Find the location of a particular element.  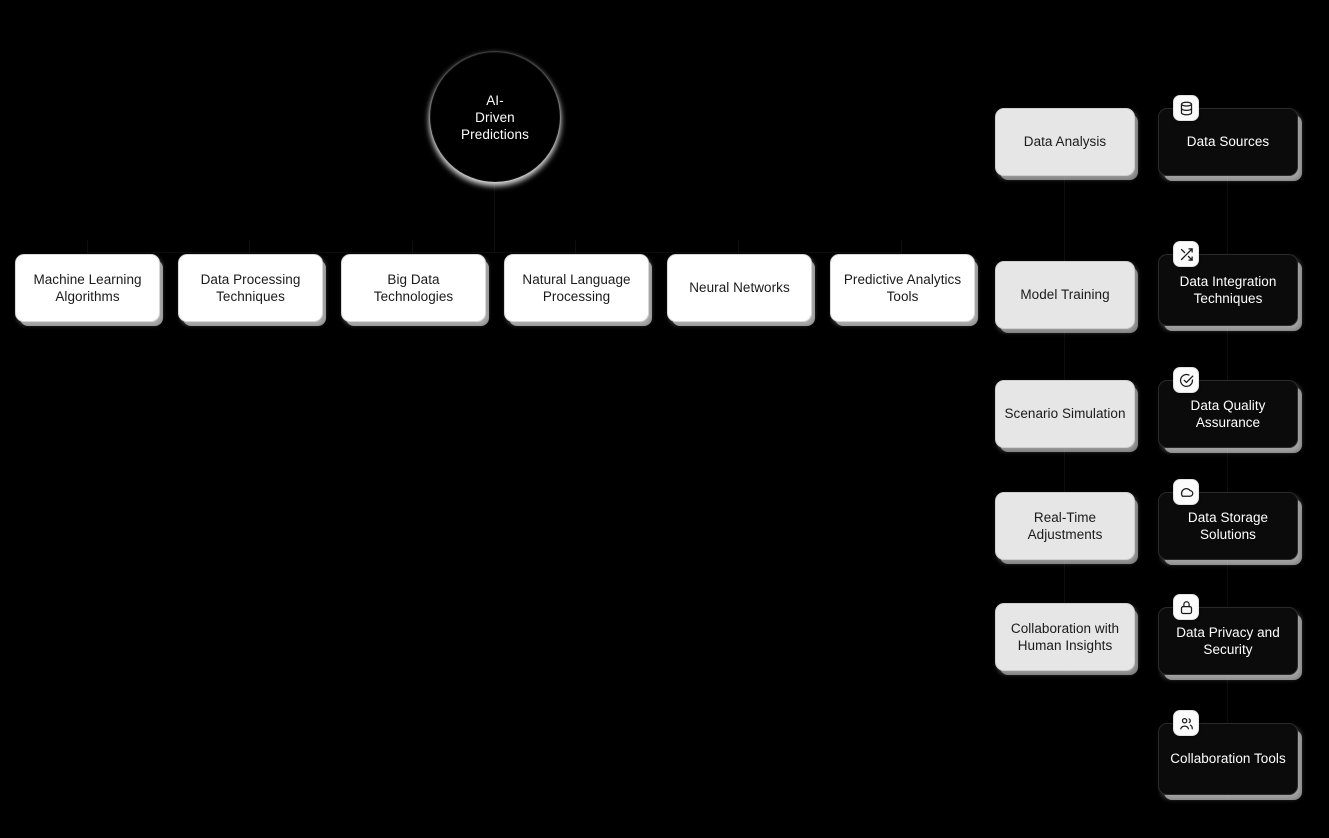

connector-branch-bus is located at coordinates (494, 252).